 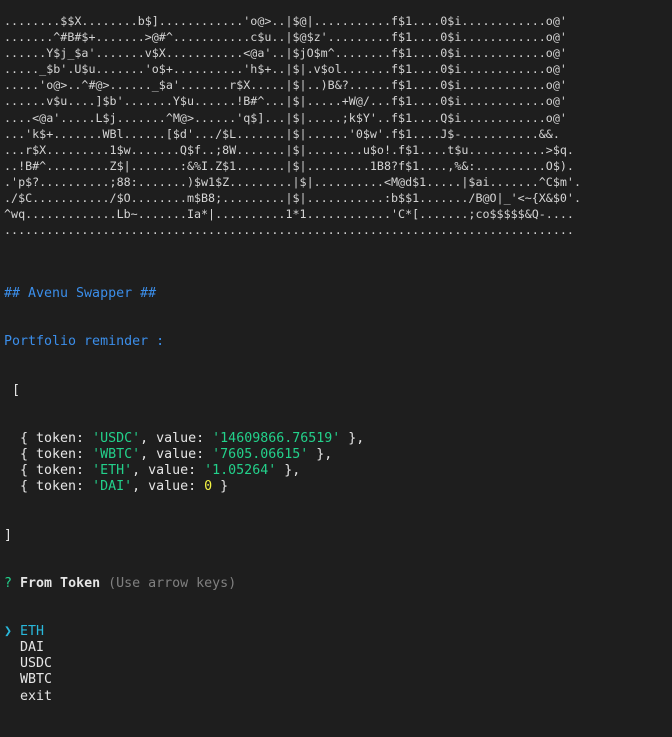 I want to click on from-token-prompt: ? From Token (Use arrow keys), so click(x=184, y=584).